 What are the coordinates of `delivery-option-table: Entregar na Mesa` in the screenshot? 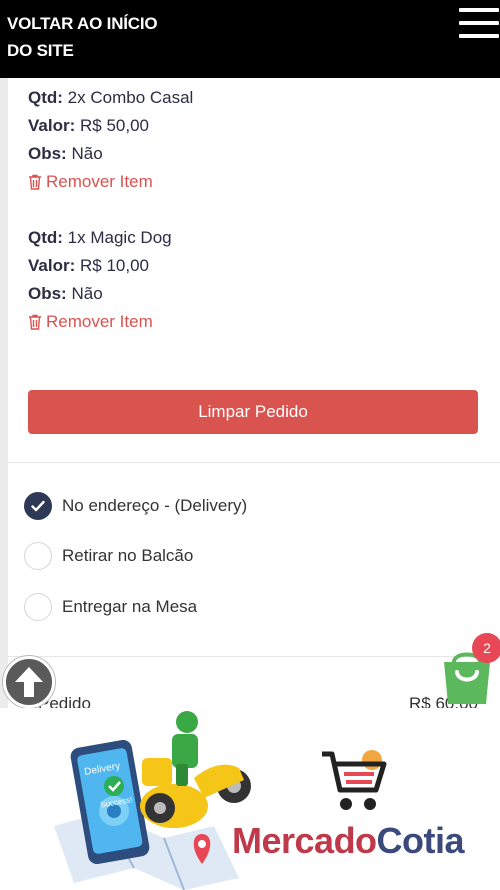 It's located at (110, 607).